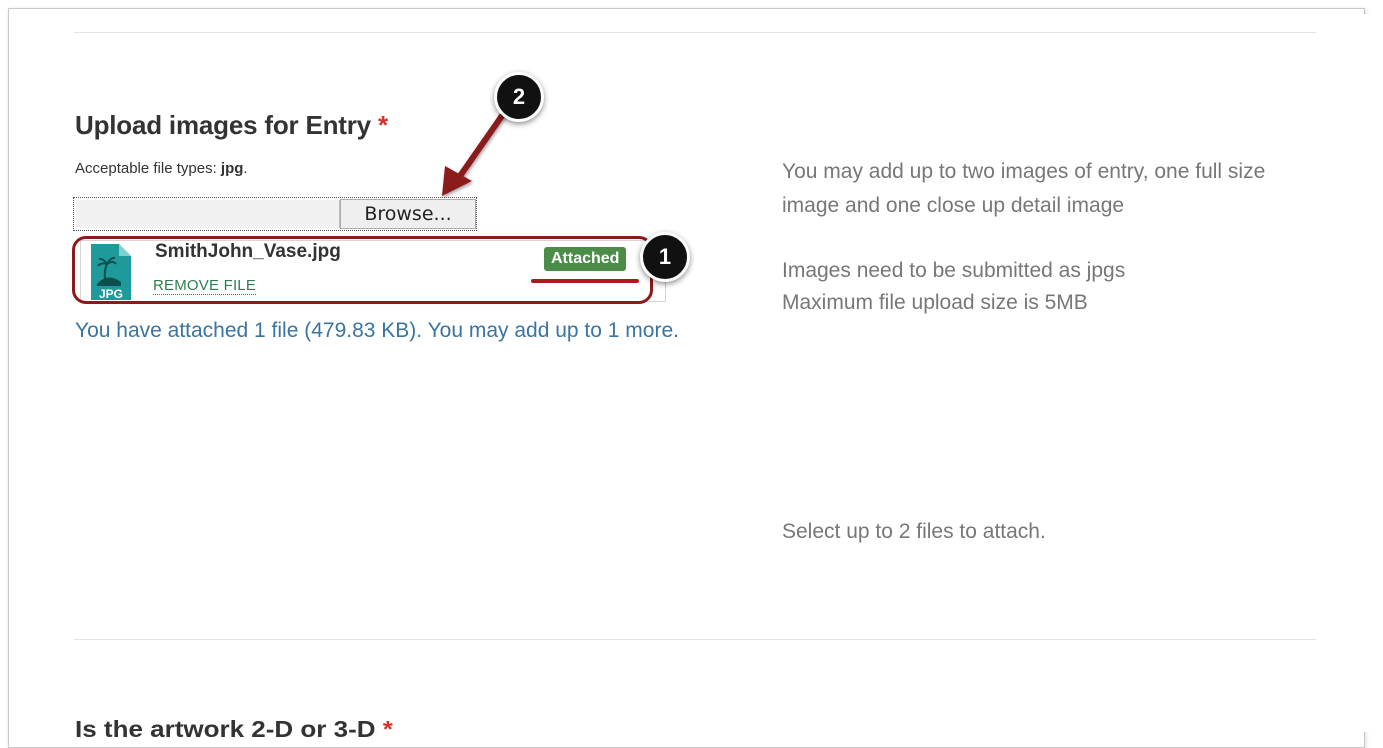  I want to click on next-required-marker: *, so click(387, 729).